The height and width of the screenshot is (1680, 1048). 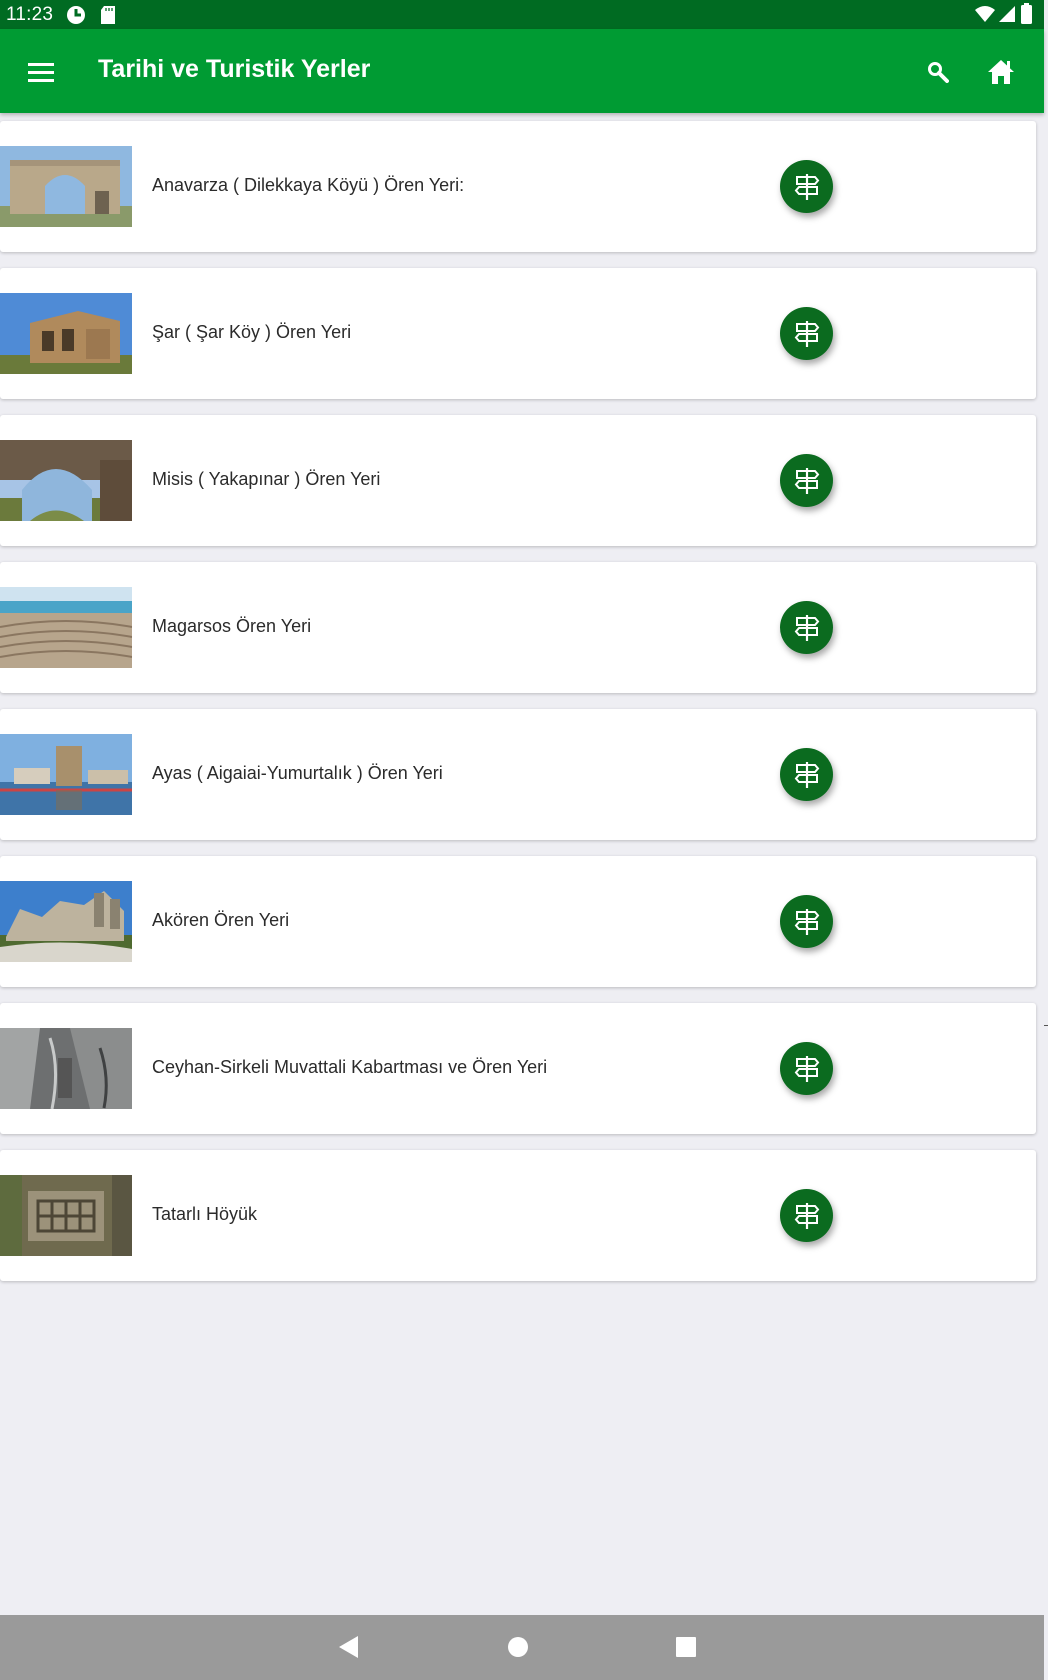 I want to click on place-card: Magarsos Ören Yeri, so click(x=518, y=627).